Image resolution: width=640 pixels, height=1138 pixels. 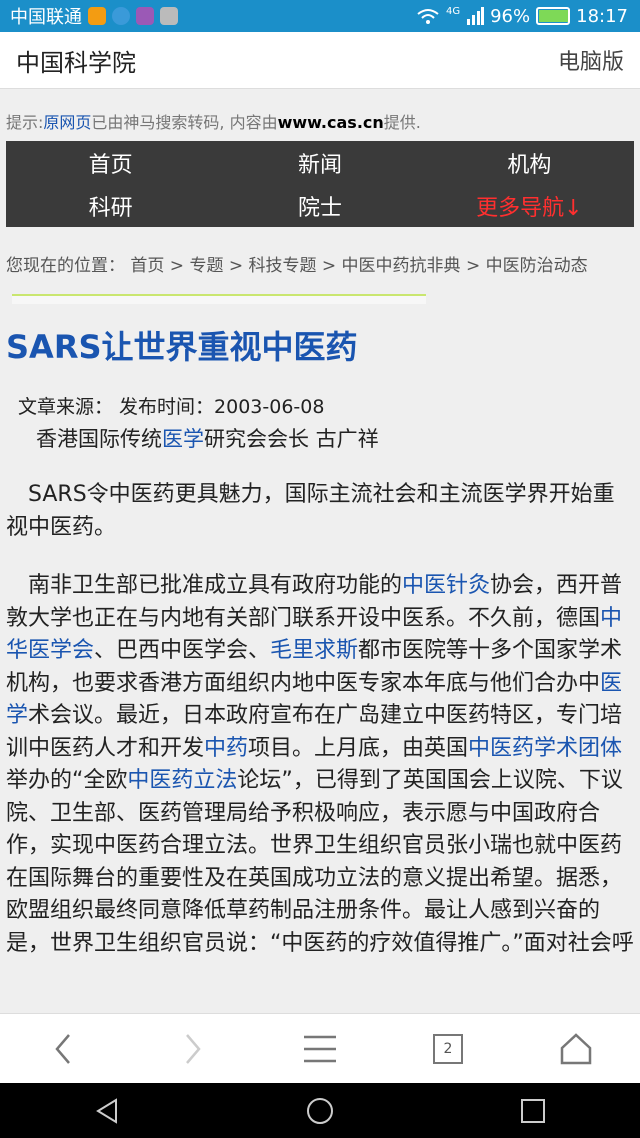 I want to click on main-nav: 首页 新闻 机构 科研 院士 更多导航↓, so click(x=320, y=184).